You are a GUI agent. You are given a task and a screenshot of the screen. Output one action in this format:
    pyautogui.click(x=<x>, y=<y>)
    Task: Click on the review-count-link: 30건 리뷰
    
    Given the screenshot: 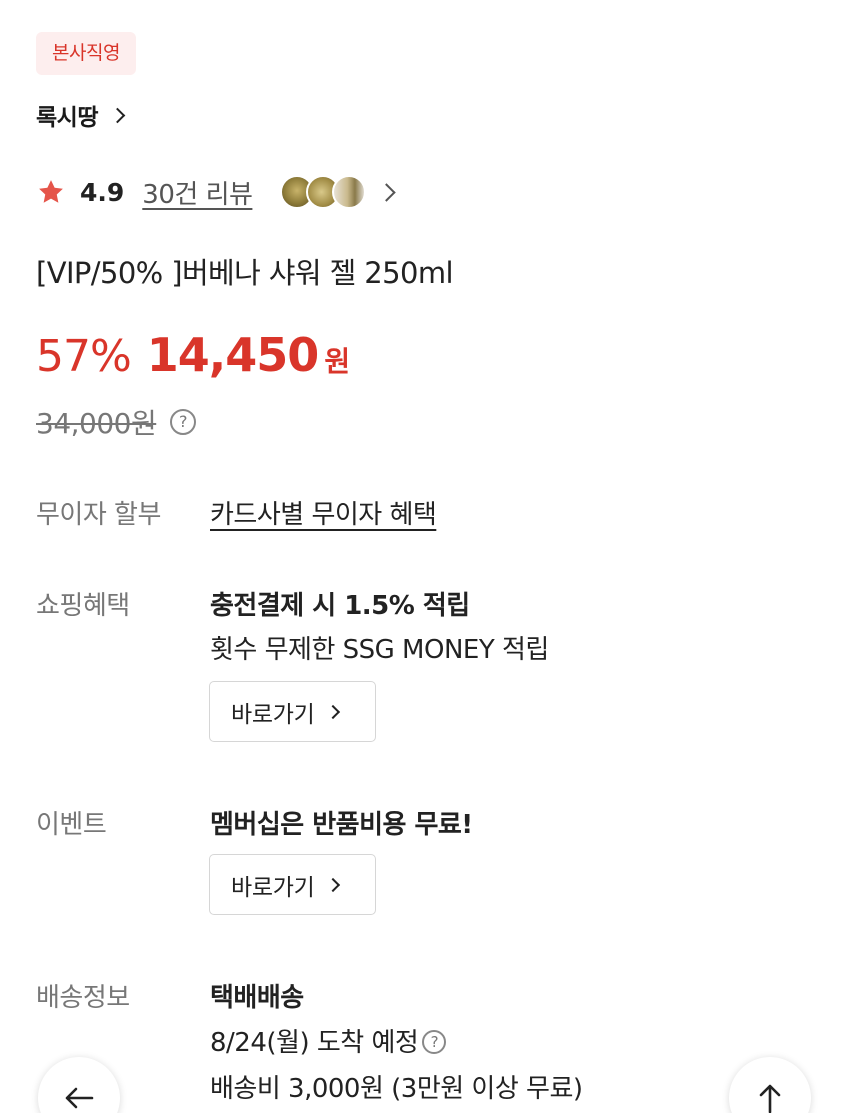 What is the action you would take?
    pyautogui.click(x=197, y=192)
    